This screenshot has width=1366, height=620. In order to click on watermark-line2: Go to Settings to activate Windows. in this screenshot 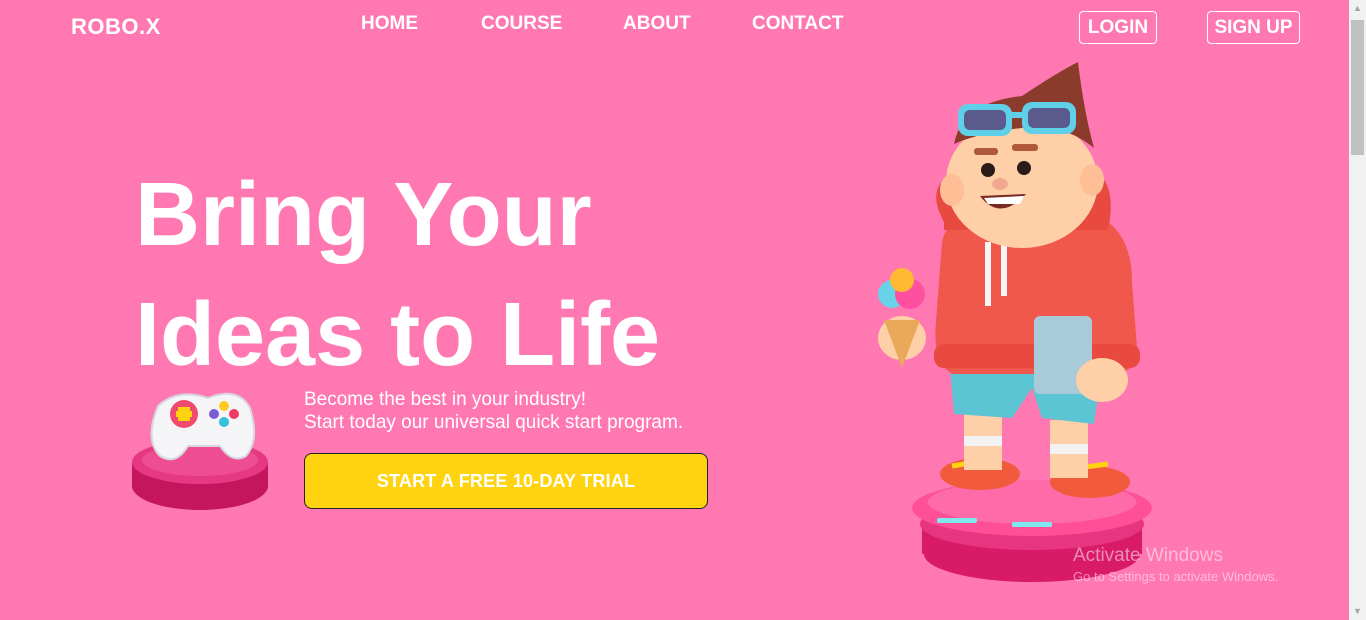, I will do `click(1176, 576)`.